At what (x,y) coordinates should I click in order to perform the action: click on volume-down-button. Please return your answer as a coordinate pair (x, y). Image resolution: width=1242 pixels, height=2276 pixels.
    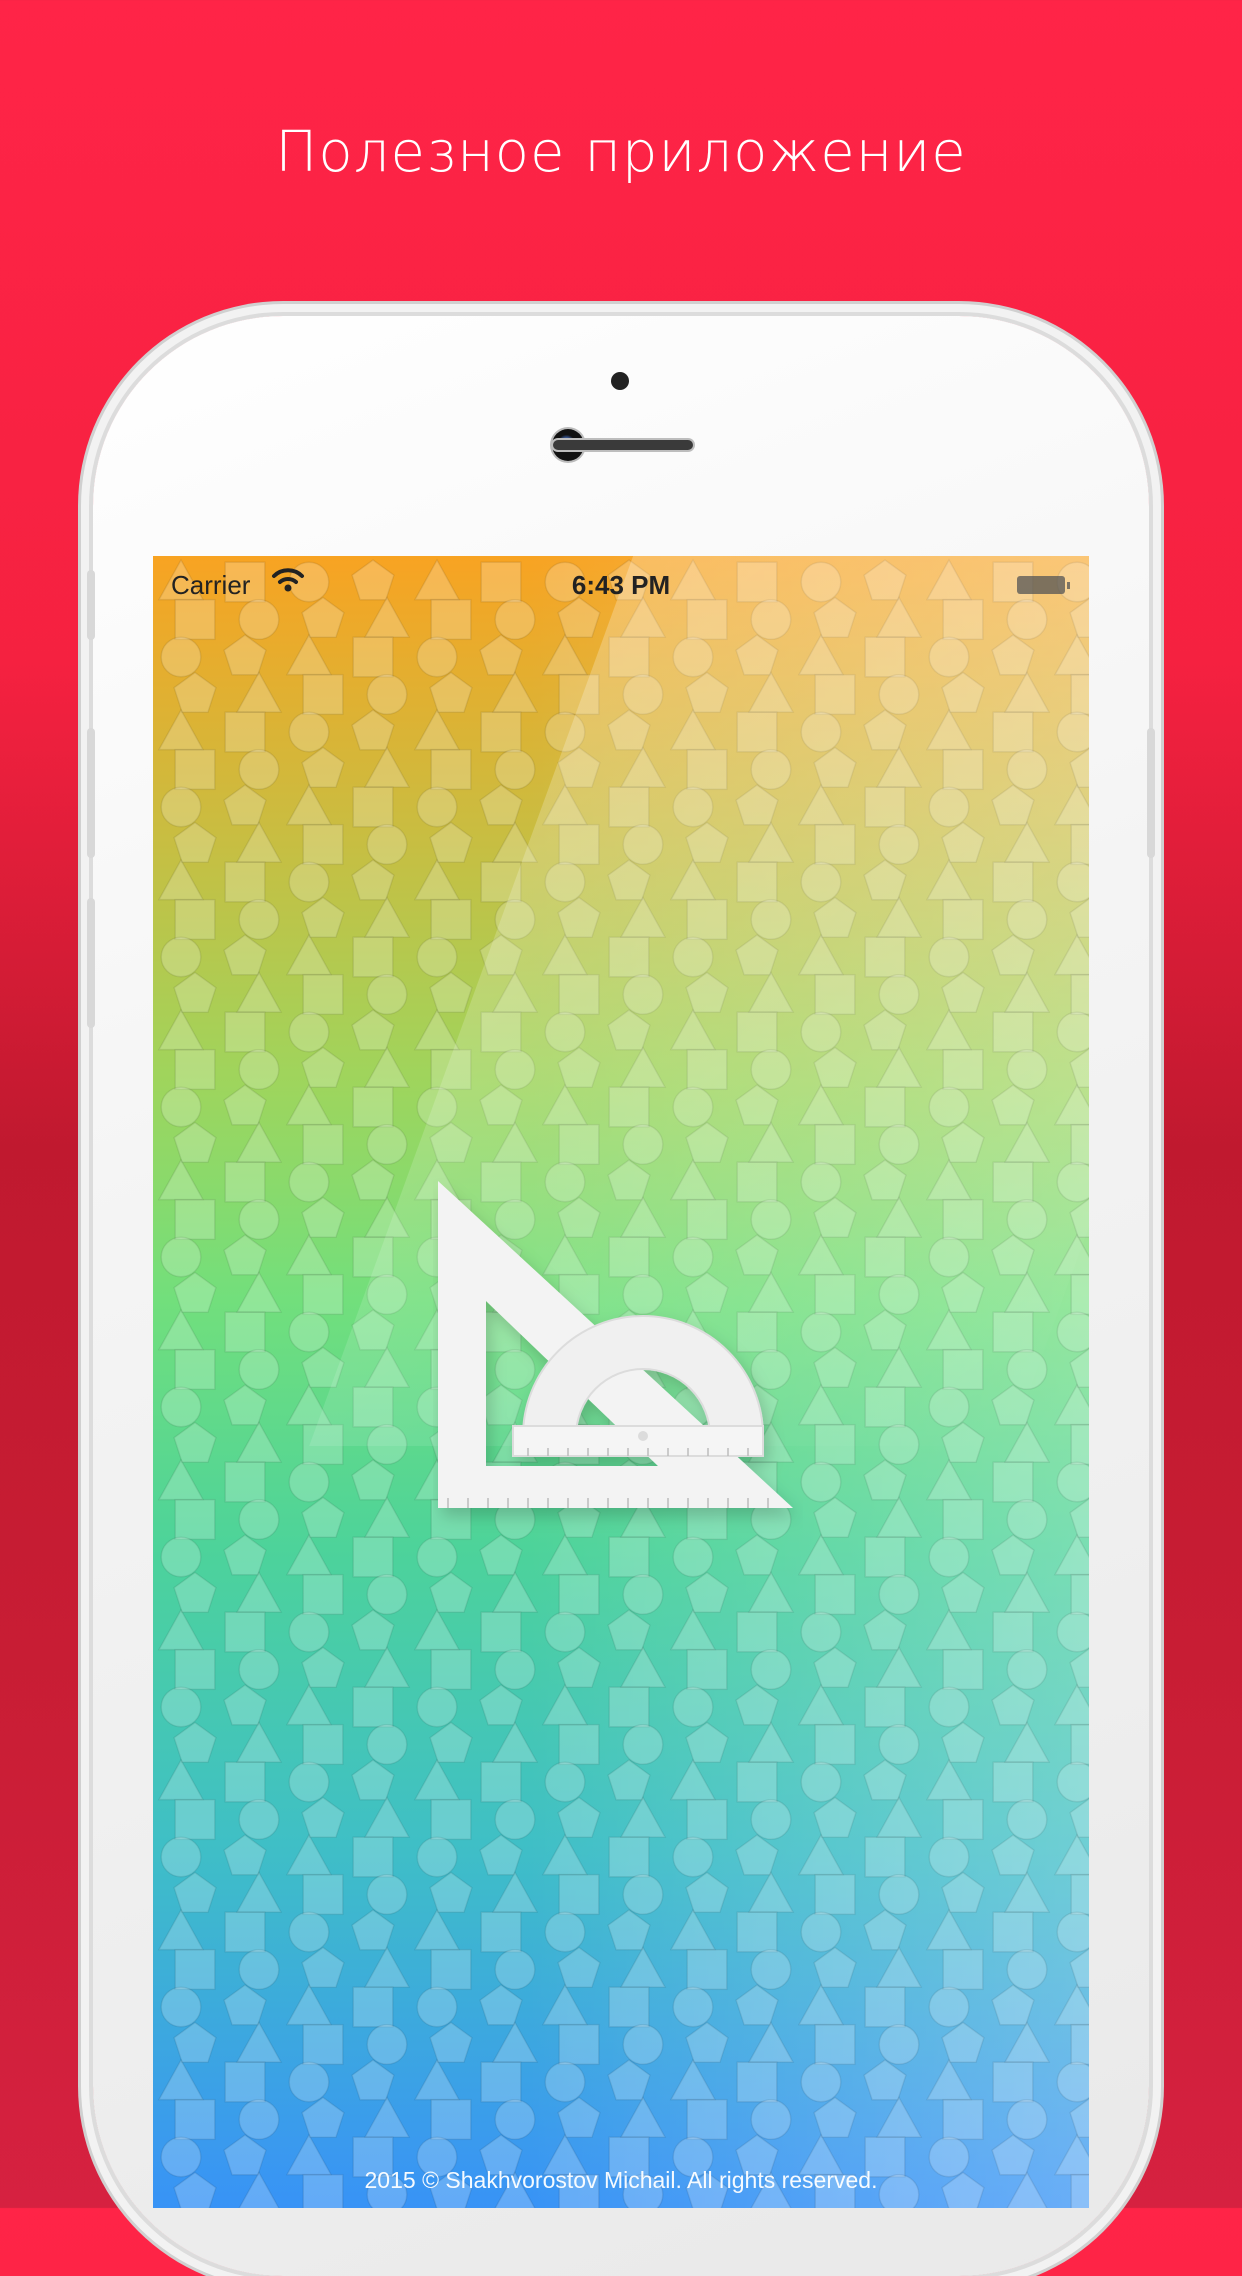
    Looking at the image, I should click on (91, 963).